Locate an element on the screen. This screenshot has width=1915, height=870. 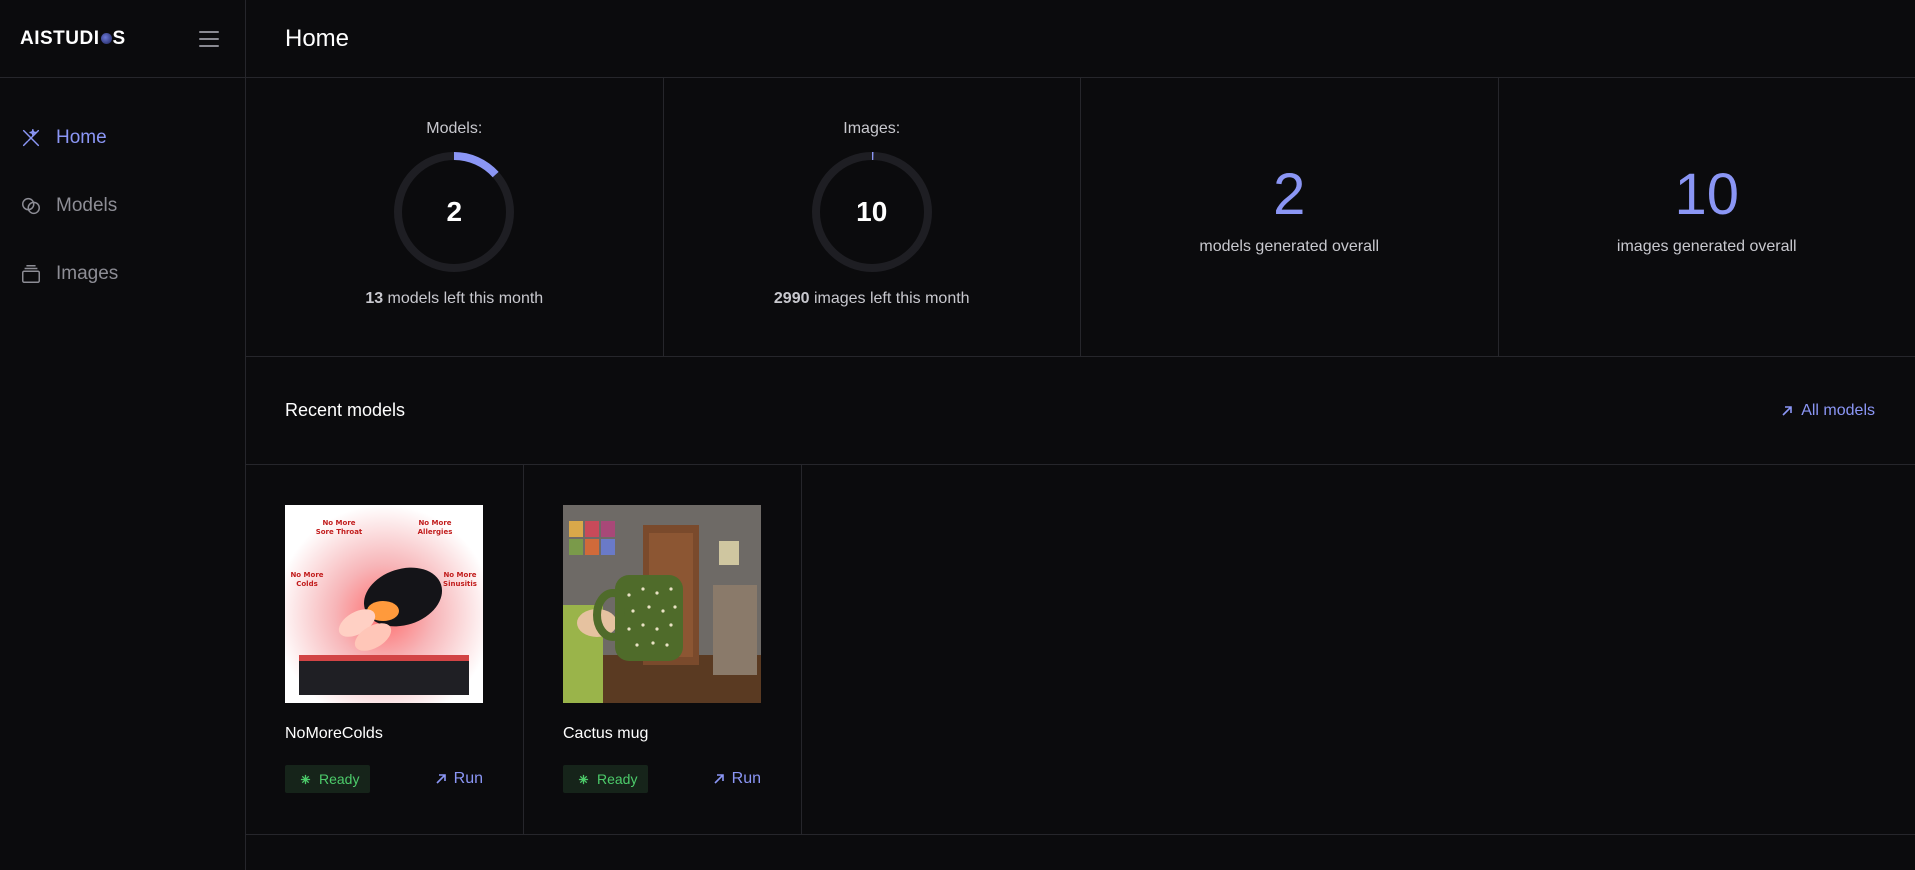
model-card: Cactus mug Ready Run is located at coordinates (663, 649).